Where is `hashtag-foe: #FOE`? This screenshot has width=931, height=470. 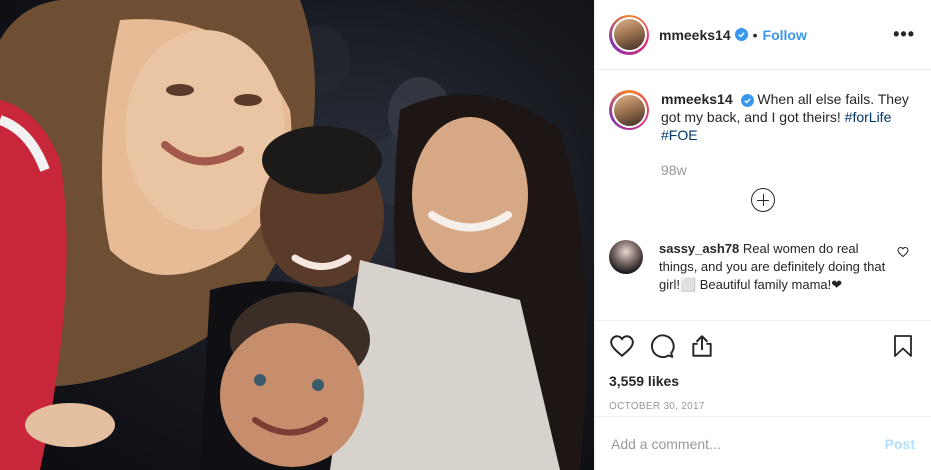 hashtag-foe: #FOE is located at coordinates (679, 135).